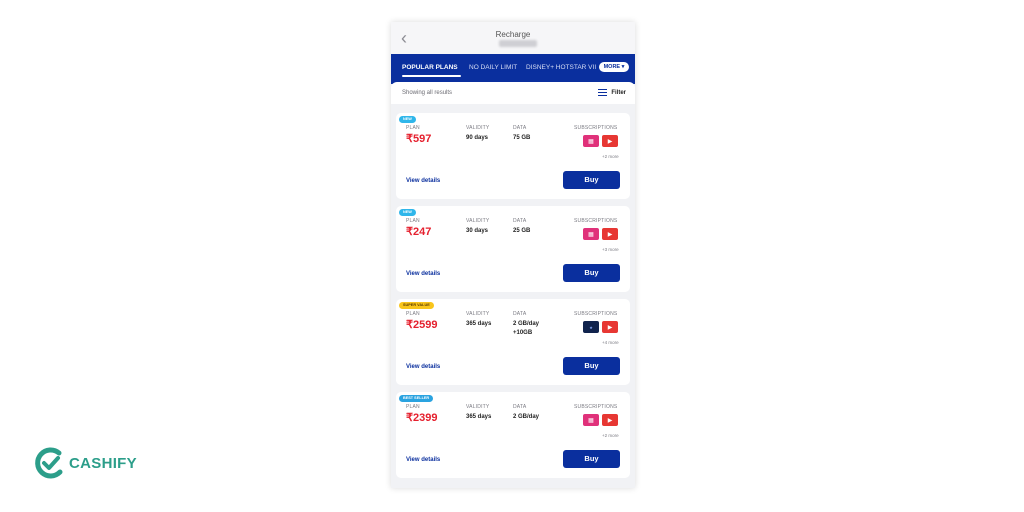  What do you see at coordinates (561, 67) in the screenshot?
I see `tab-disney-hotstar: DISNEY+ HOTSTAR VII` at bounding box center [561, 67].